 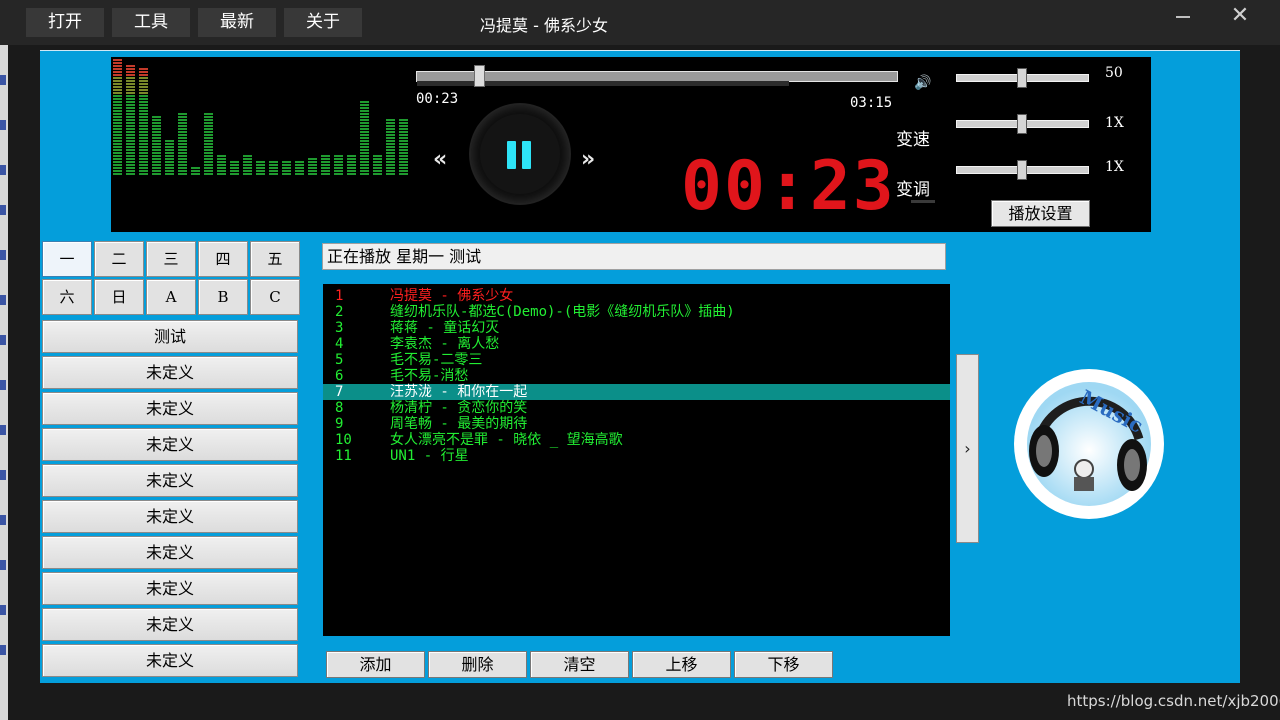 I want to click on spectrum-visualizer, so click(x=260, y=117).